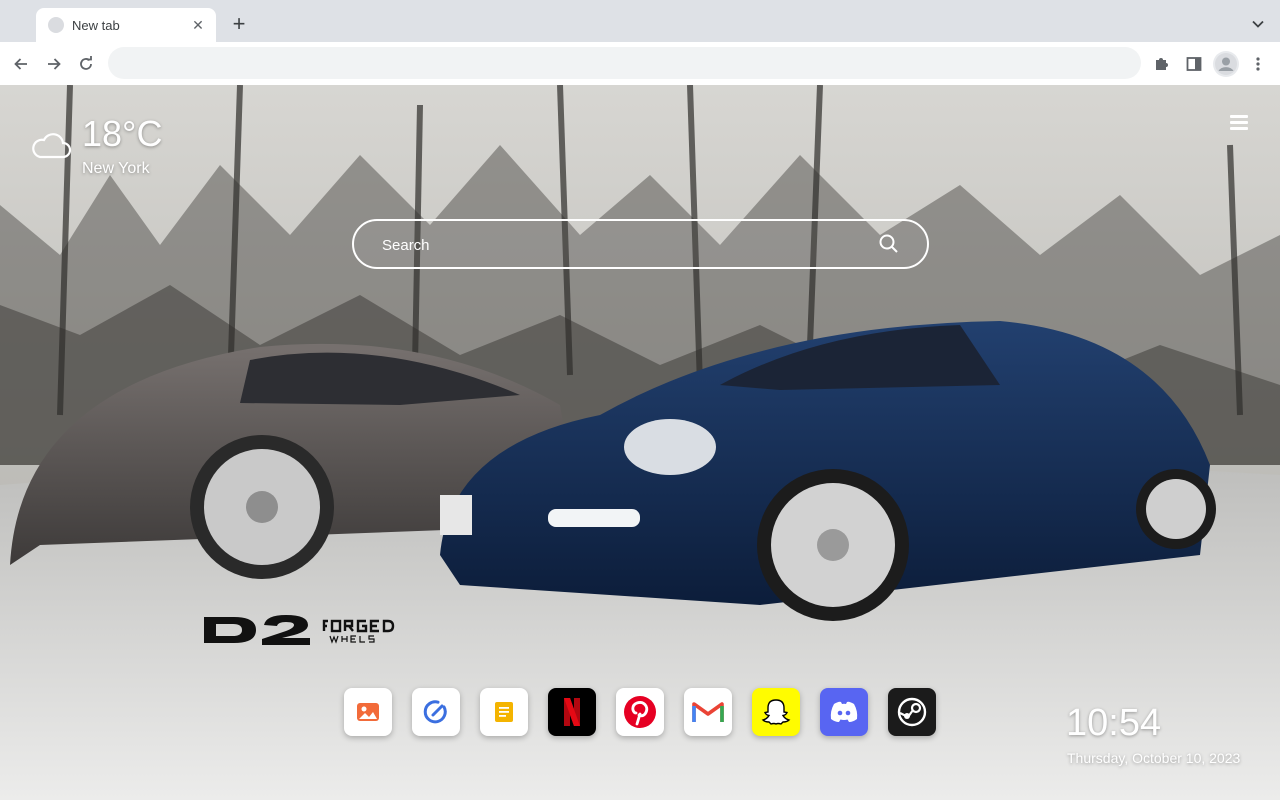 This screenshot has height=800, width=1280. I want to click on forward-button, so click(54, 64).